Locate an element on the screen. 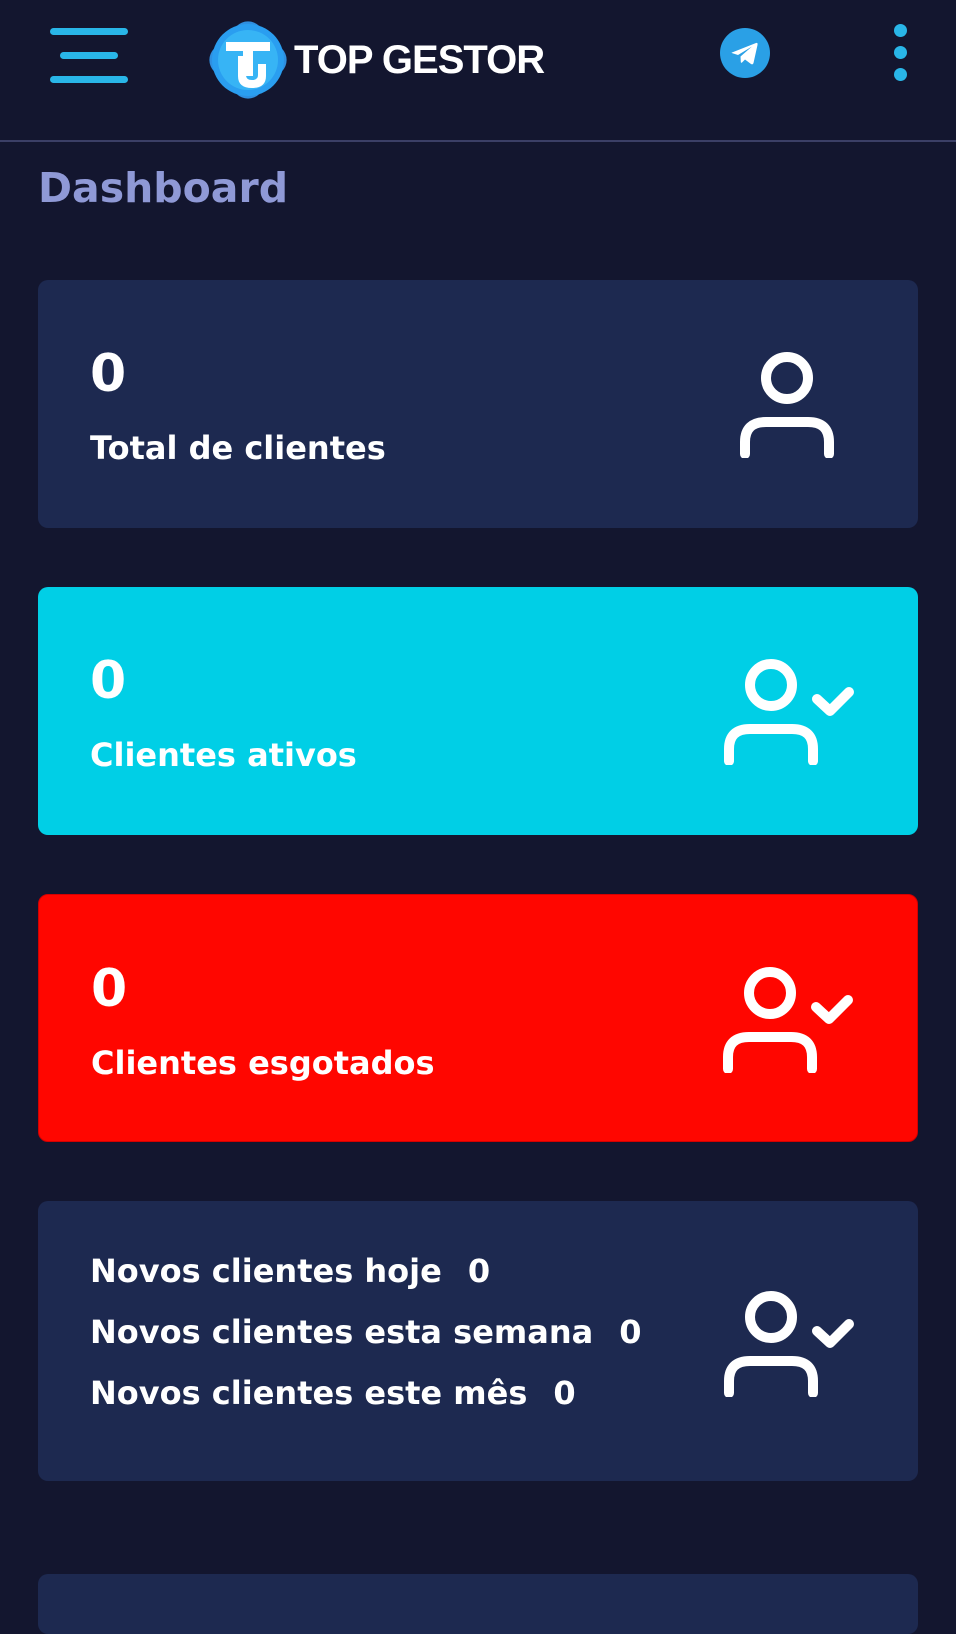 The width and height of the screenshot is (956, 1634). logo-mark-icon is located at coordinates (248, 60).